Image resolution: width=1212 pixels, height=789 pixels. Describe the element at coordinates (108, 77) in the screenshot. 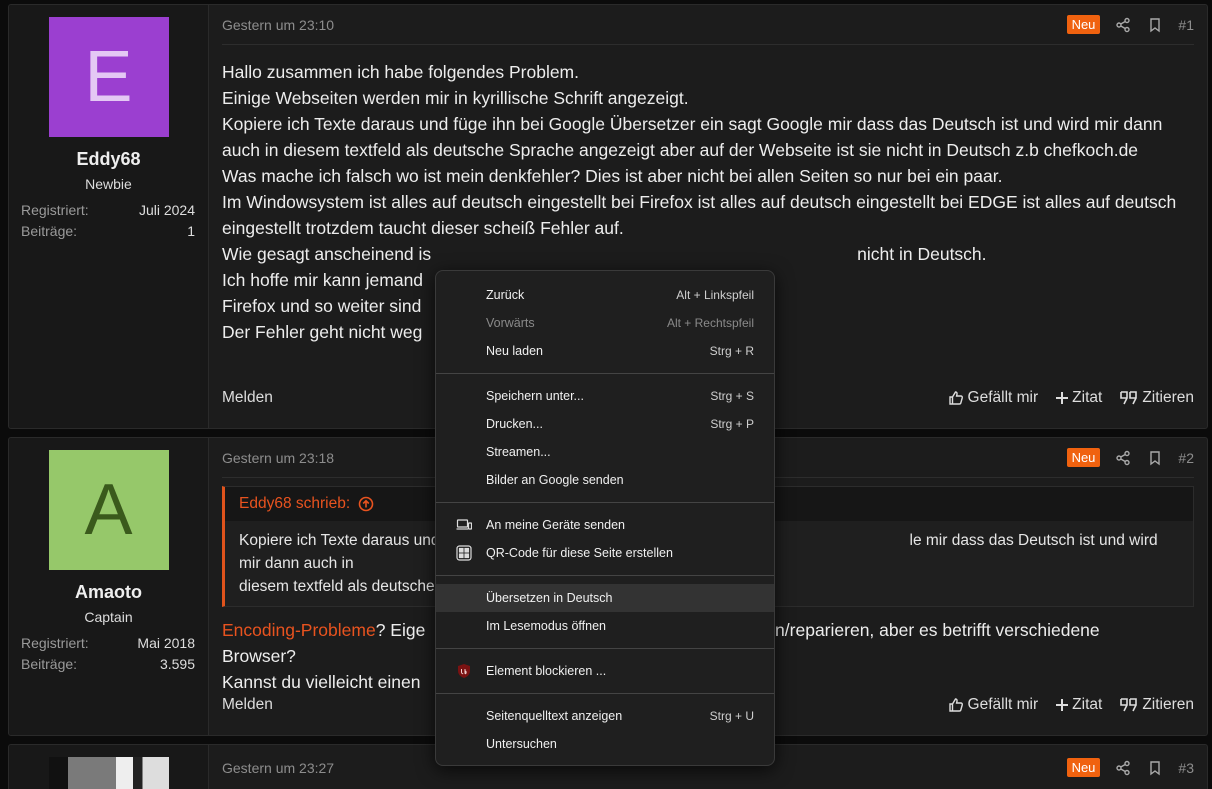

I see `avatar: E` at that location.